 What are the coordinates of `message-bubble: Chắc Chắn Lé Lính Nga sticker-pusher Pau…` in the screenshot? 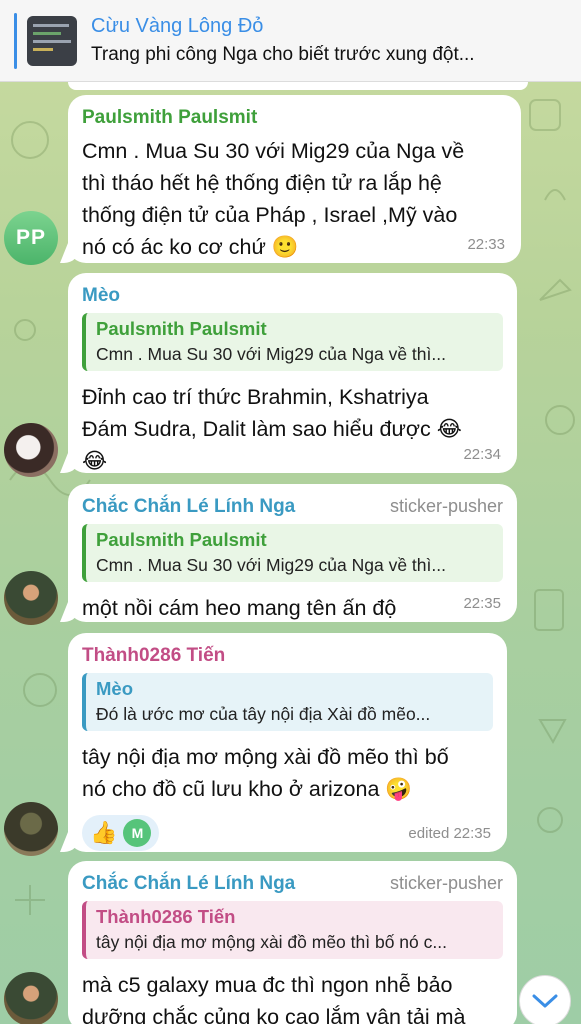 It's located at (292, 553).